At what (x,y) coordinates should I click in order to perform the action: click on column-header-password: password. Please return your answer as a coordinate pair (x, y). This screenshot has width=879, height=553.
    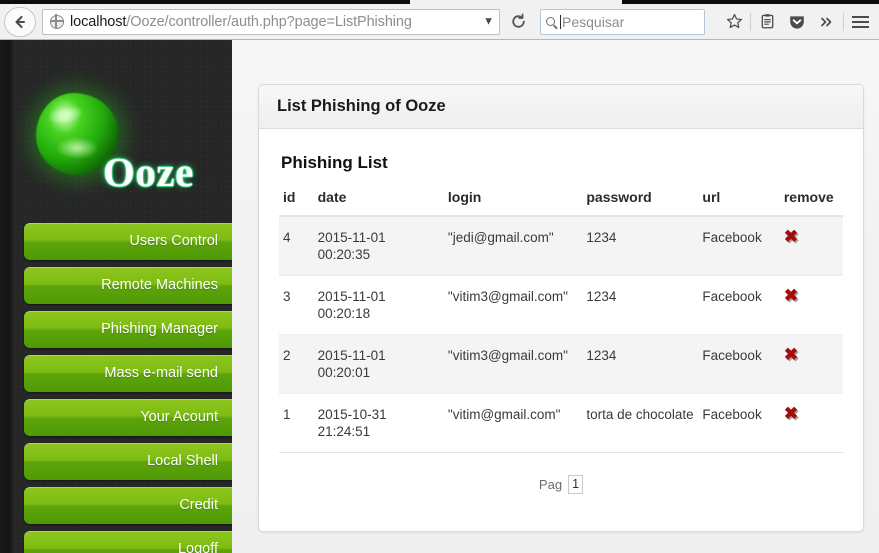
    Looking at the image, I should click on (640, 203).